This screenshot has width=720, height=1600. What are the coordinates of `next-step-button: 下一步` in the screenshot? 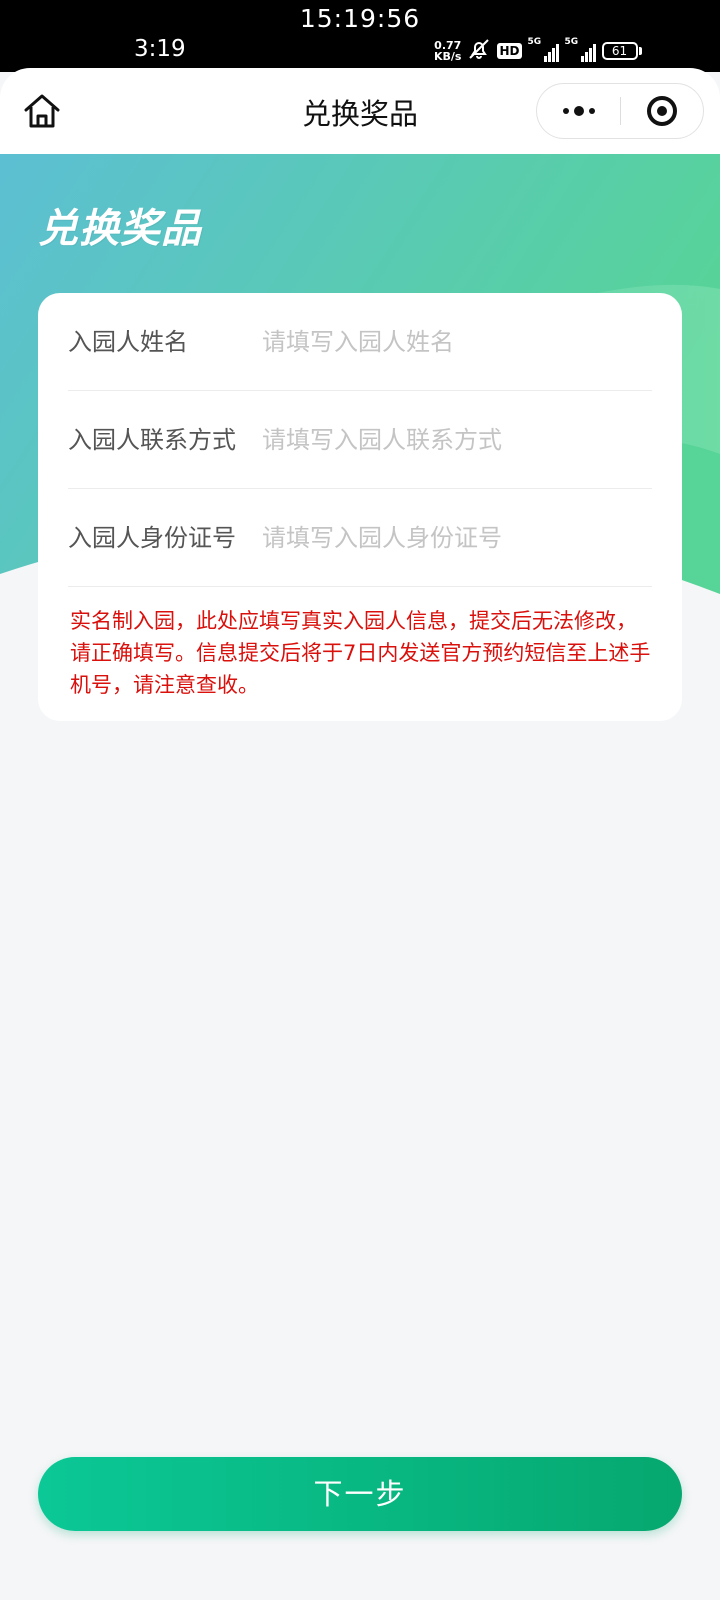 It's located at (360, 1494).